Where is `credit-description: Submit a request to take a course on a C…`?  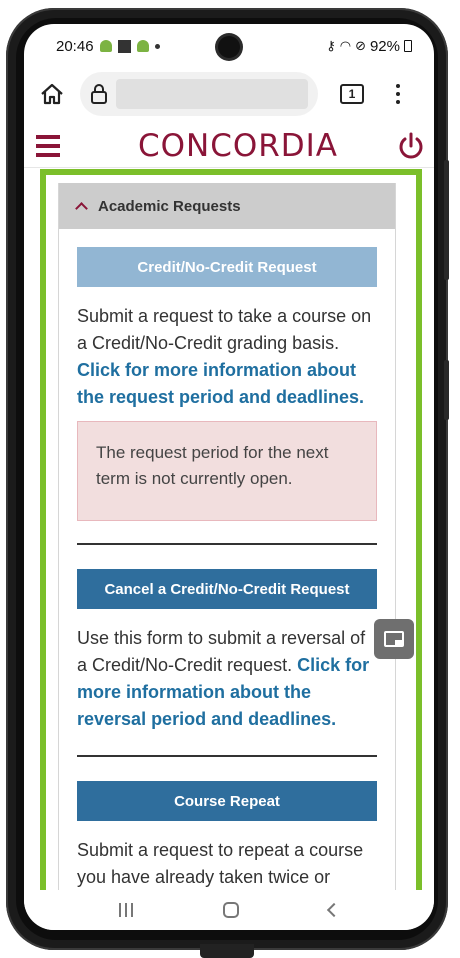 credit-description: Submit a request to take a course on a C… is located at coordinates (228, 357).